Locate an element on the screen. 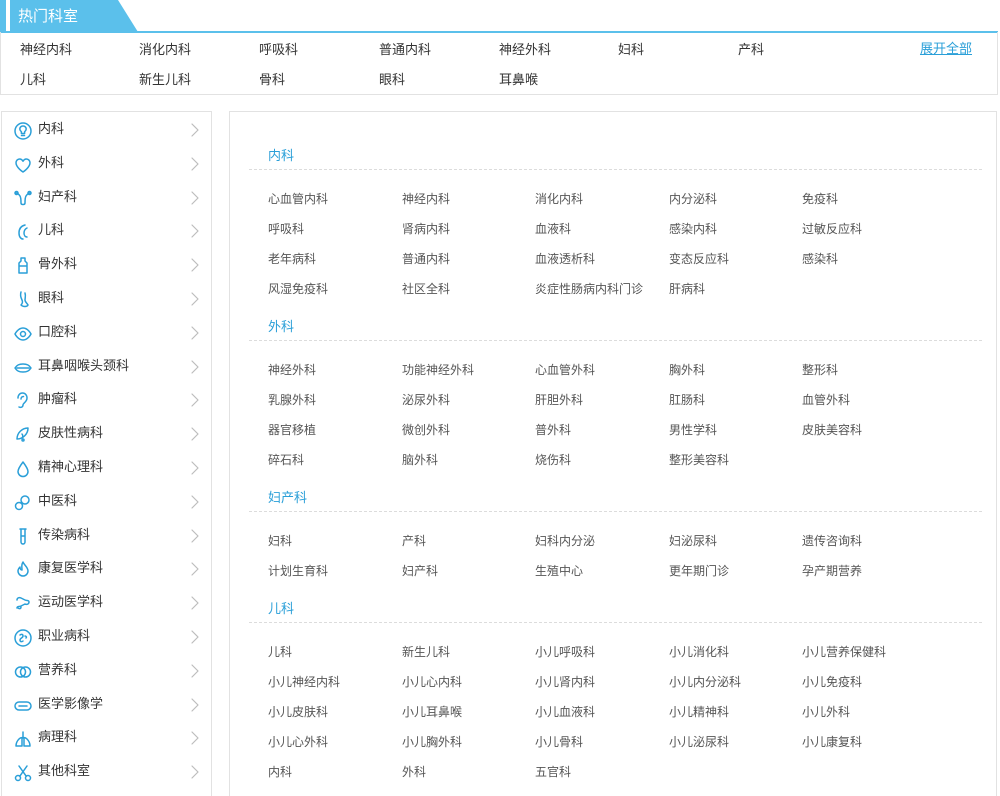  department-link: 内分泌科 is located at coordinates (693, 198).